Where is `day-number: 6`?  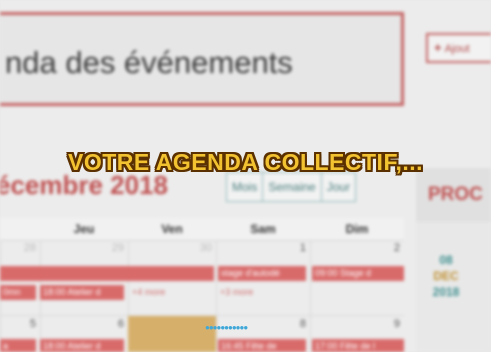
day-number: 6 is located at coordinates (120, 324).